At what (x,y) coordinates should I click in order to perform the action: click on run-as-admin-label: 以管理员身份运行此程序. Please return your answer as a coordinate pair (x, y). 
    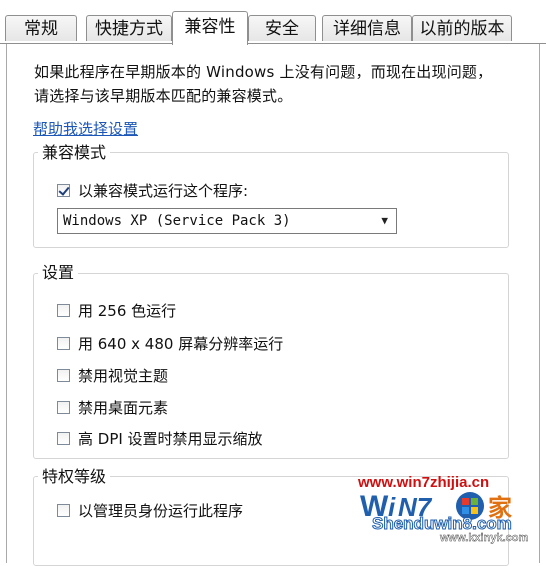
    Looking at the image, I should click on (161, 510).